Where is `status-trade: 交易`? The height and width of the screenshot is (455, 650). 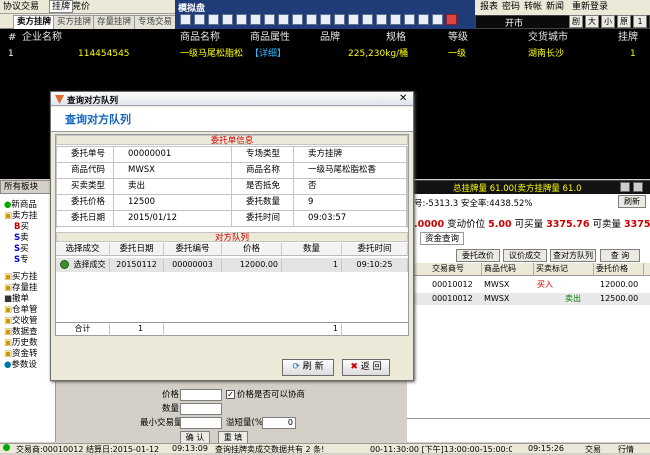 status-trade: 交易 is located at coordinates (593, 449).